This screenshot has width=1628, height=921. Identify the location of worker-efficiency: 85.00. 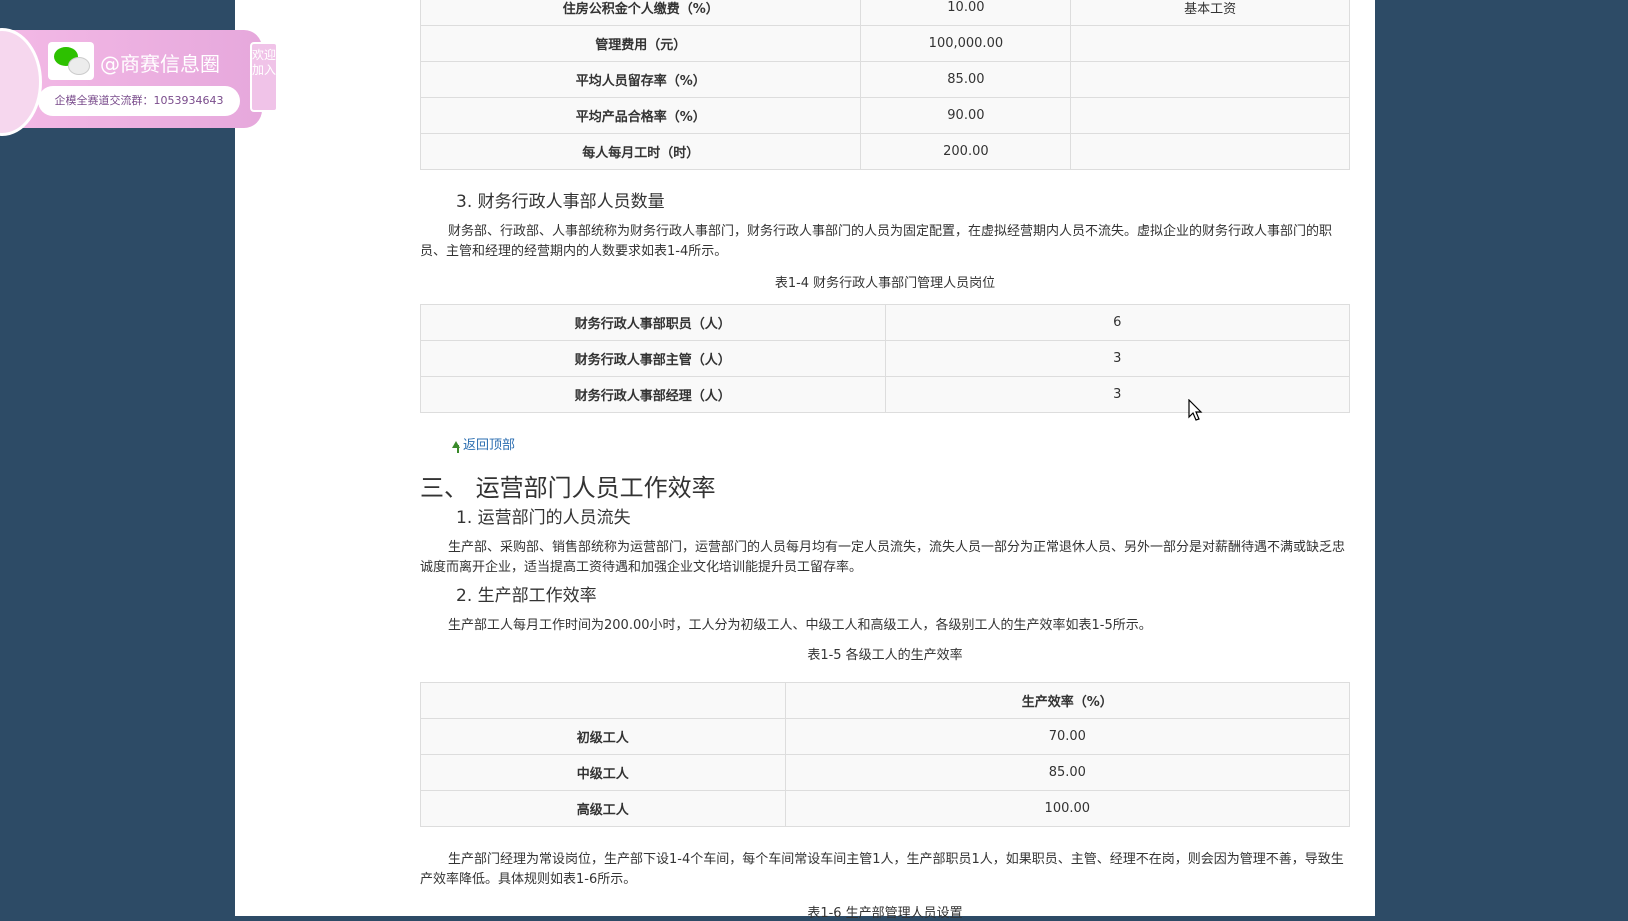
(1067, 772).